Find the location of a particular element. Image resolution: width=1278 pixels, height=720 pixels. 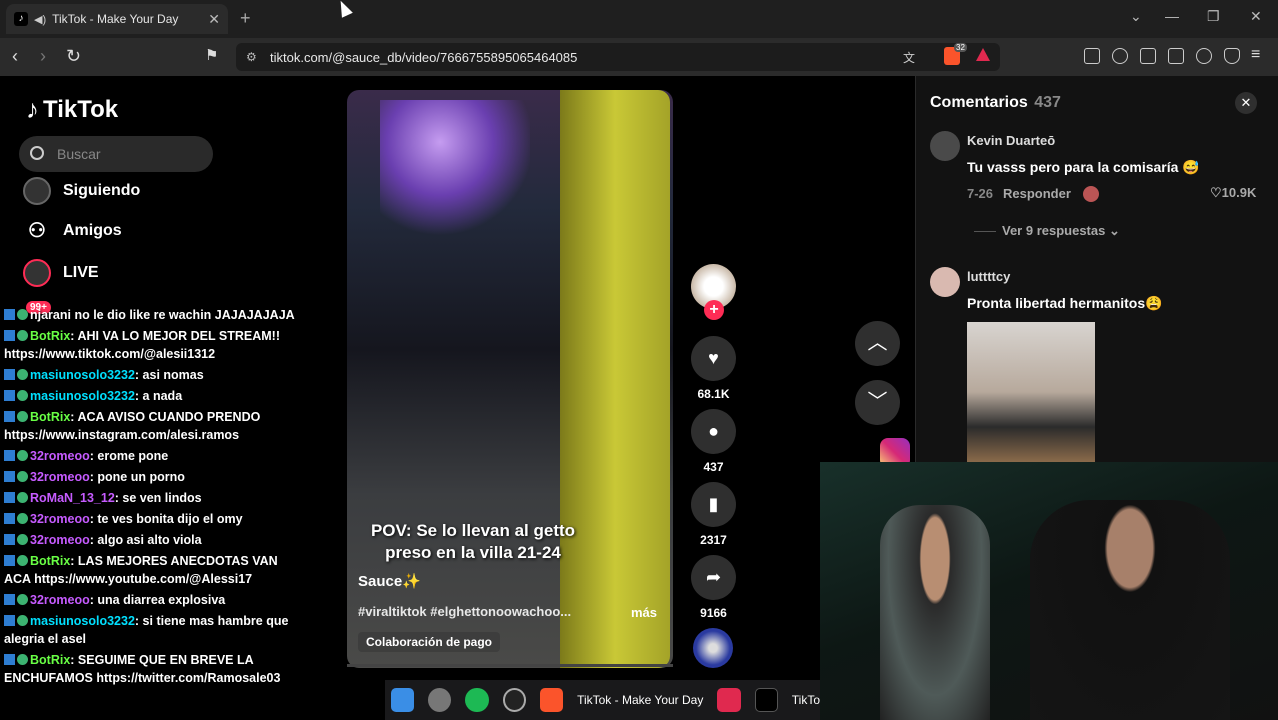

comment-username: luttttcy is located at coordinates (988, 276).